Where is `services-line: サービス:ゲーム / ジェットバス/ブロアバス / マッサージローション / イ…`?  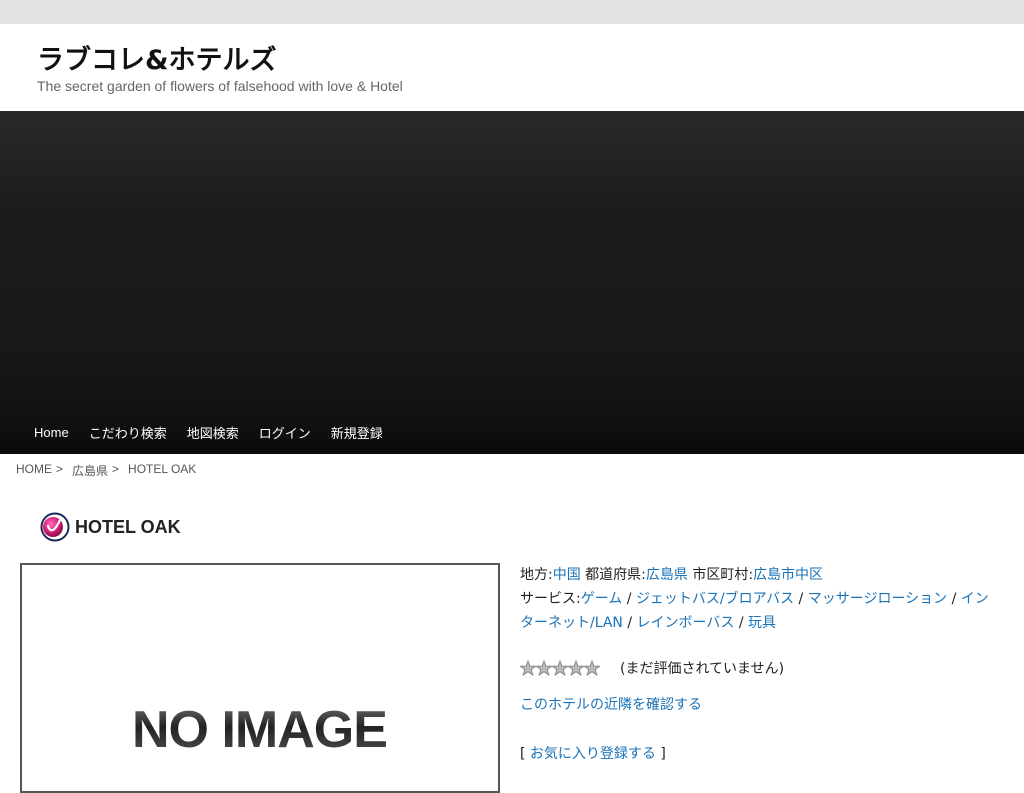 services-line: サービス:ゲーム / ジェットバス/ブロアバス / マッサージローション / イ… is located at coordinates (760, 611).